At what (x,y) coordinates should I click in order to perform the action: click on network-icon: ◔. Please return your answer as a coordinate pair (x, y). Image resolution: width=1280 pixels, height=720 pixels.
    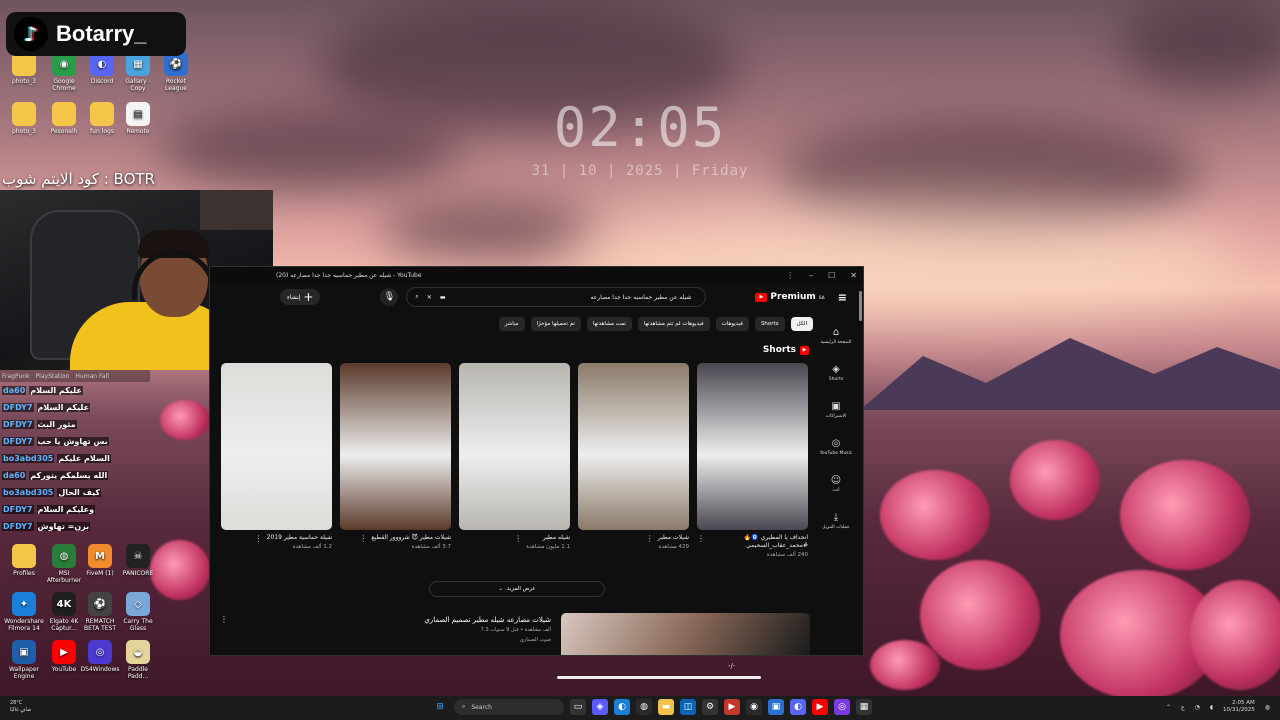
    Looking at the image, I should click on (1197, 707).